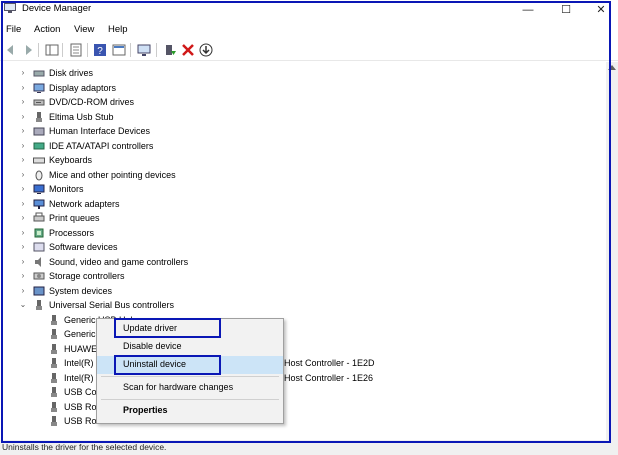 Image resolution: width=618 pixels, height=455 pixels. Describe the element at coordinates (300, 305) in the screenshot. I see `tree-category: ⌄ Universal Serial Bus controllers` at that location.